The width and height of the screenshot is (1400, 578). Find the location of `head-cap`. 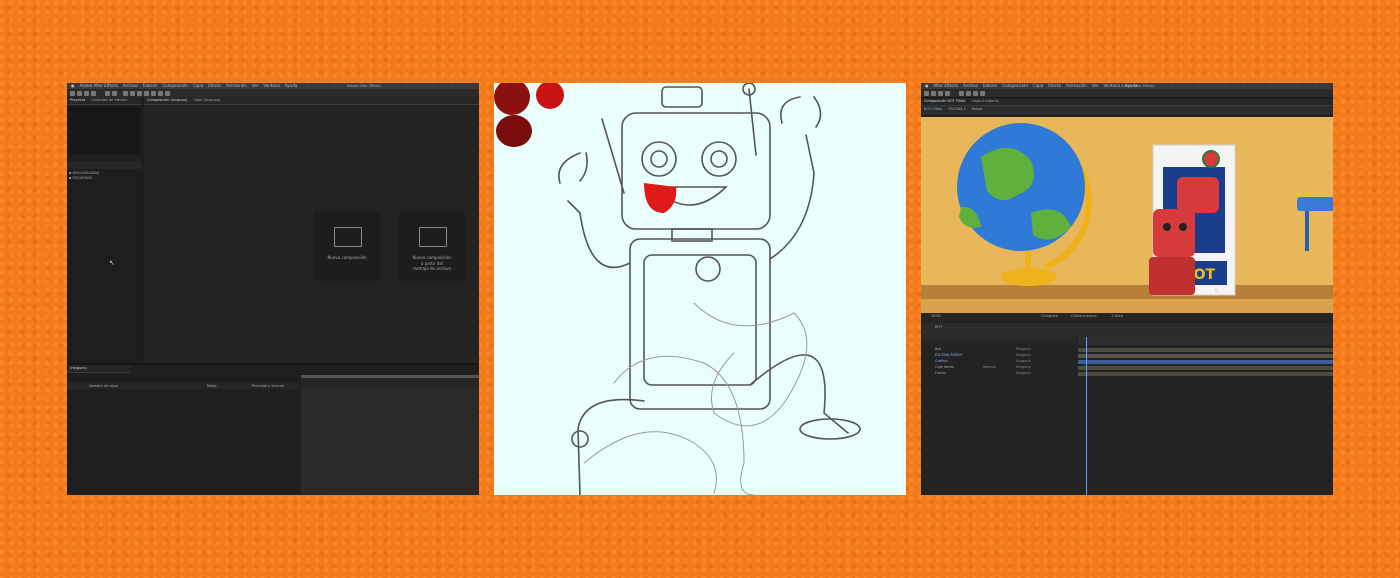

head-cap is located at coordinates (682, 97).